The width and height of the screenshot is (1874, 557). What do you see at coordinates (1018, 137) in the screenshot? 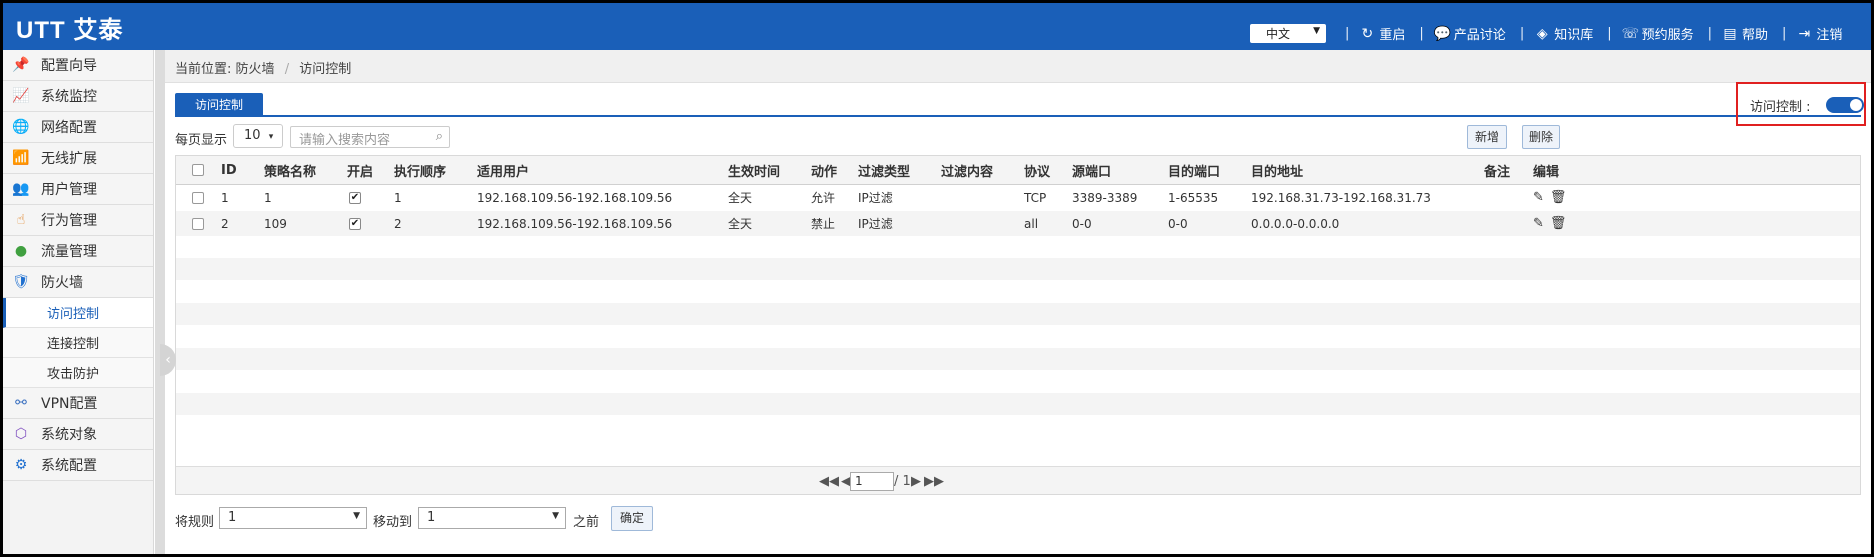
I see `table-toolbar: 每页显示 10 ▾ 请输入搜索内容 ⌕ 新增 删除` at bounding box center [1018, 137].